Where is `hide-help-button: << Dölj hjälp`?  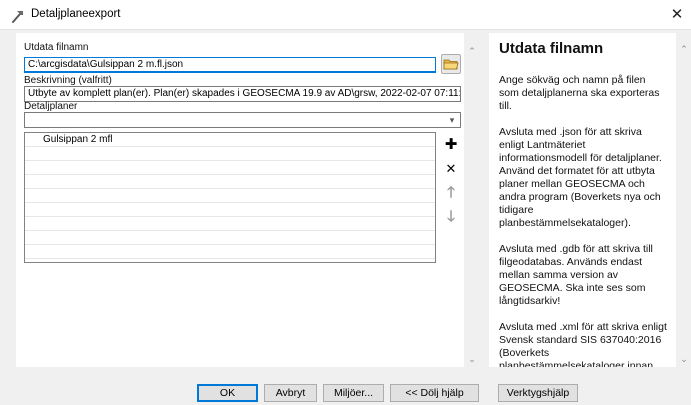
hide-help-button: << Dölj hjälp is located at coordinates (434, 393).